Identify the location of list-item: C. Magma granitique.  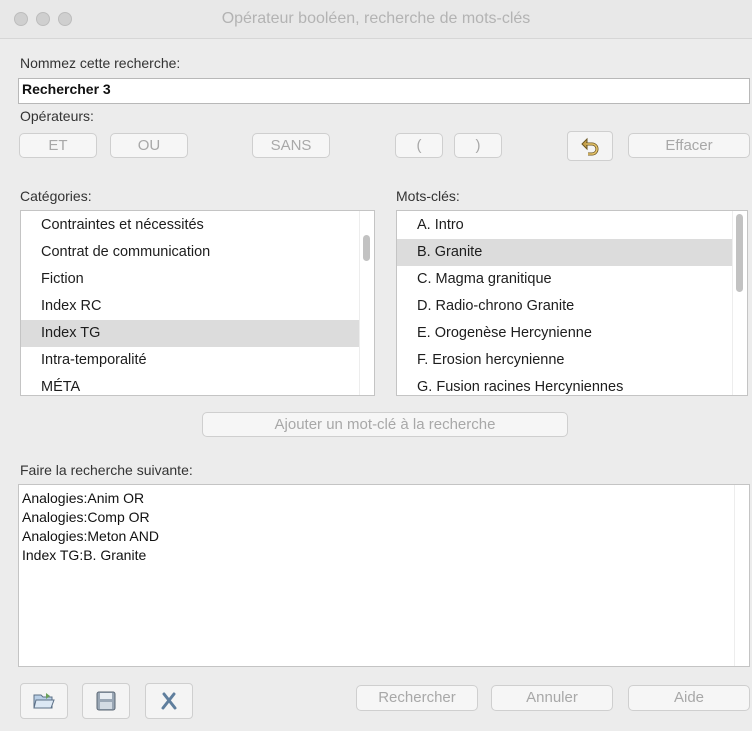
(565, 279).